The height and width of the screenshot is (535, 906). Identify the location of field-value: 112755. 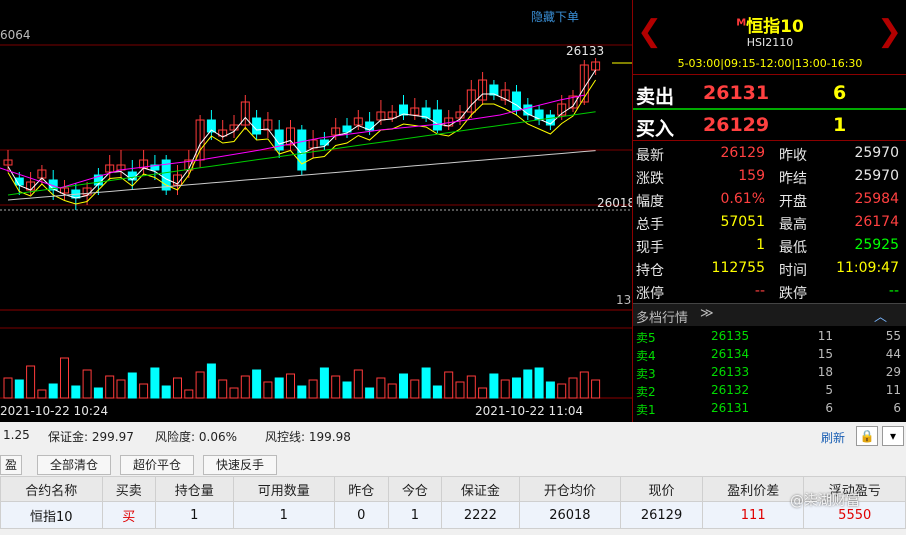
(738, 268).